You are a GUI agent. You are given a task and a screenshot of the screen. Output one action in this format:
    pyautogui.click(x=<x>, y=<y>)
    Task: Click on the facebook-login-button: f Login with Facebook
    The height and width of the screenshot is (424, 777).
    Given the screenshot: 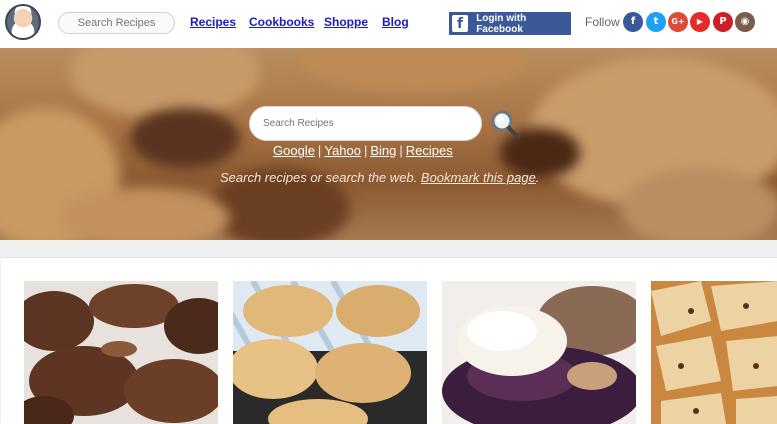 What is the action you would take?
    pyautogui.click(x=510, y=23)
    